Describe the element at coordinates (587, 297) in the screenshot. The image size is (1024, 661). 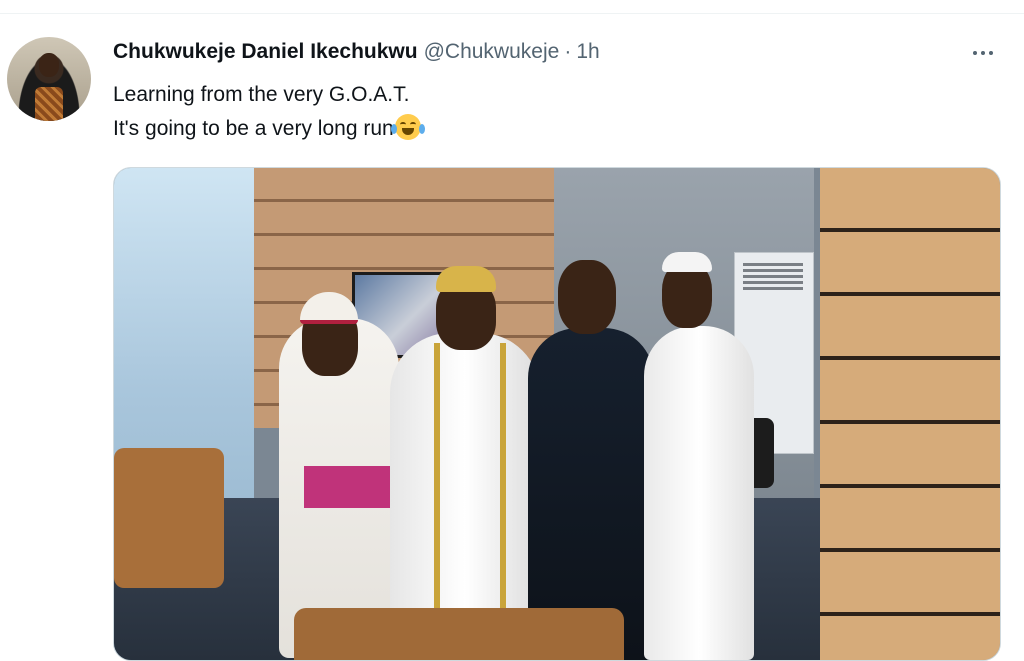
I see `photo-person-3-head` at that location.